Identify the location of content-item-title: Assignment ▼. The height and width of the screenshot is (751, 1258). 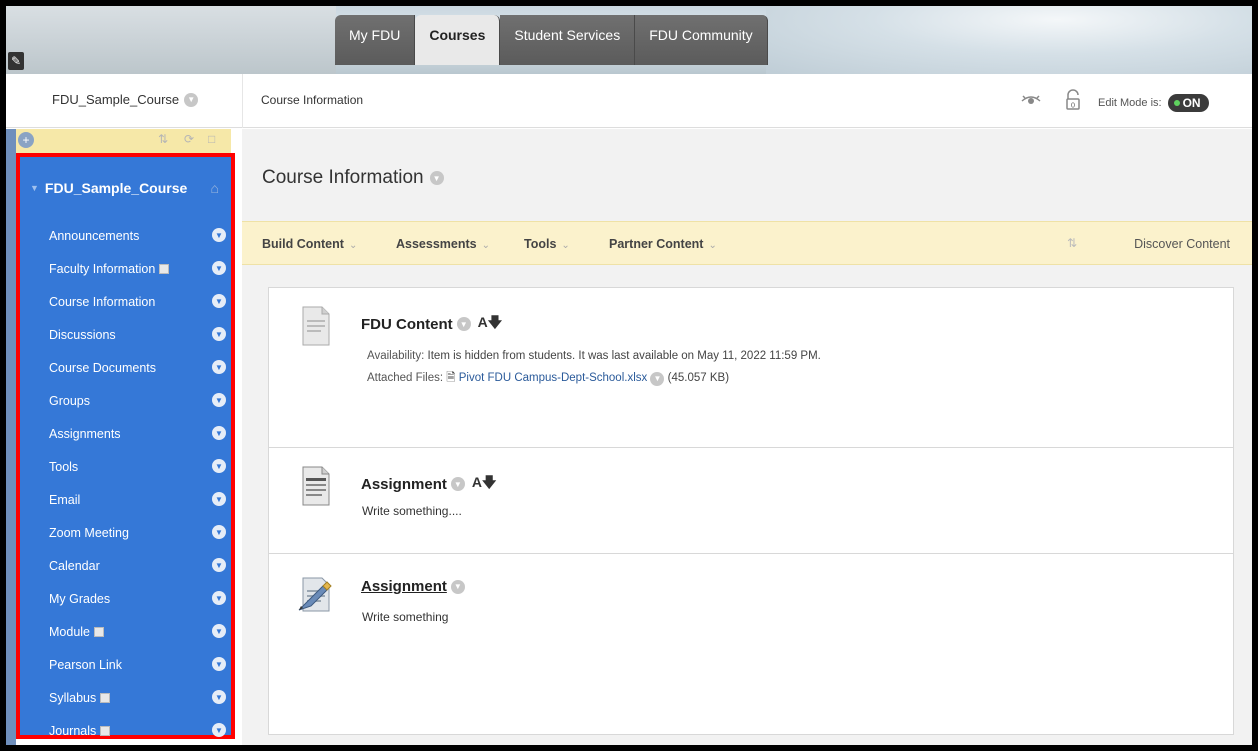
(413, 586).